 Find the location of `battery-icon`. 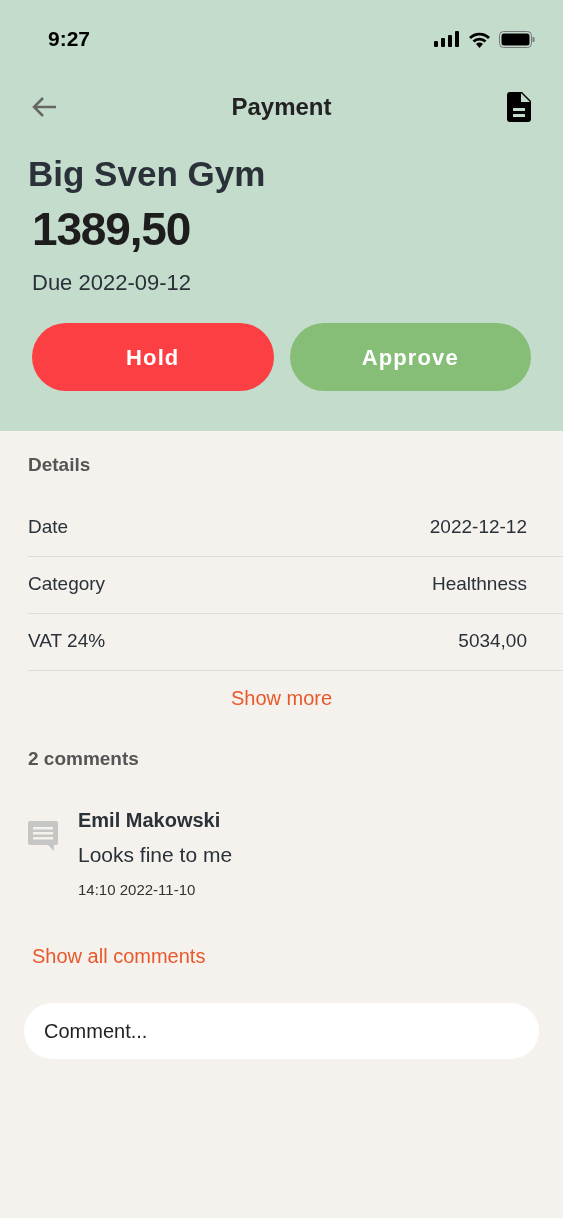

battery-icon is located at coordinates (517, 39).